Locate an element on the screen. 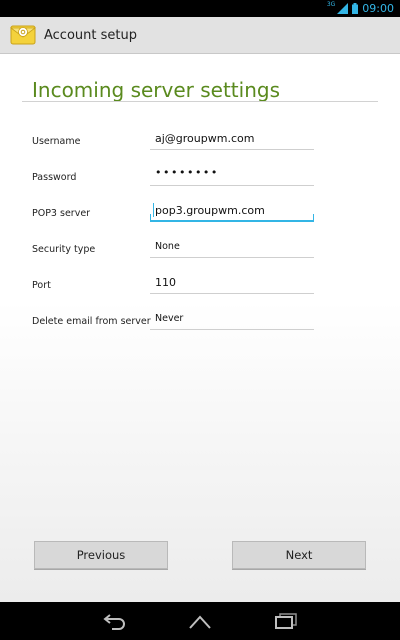 Image resolution: width=400 pixels, height=640 pixels. port-field: 110 is located at coordinates (232, 282).